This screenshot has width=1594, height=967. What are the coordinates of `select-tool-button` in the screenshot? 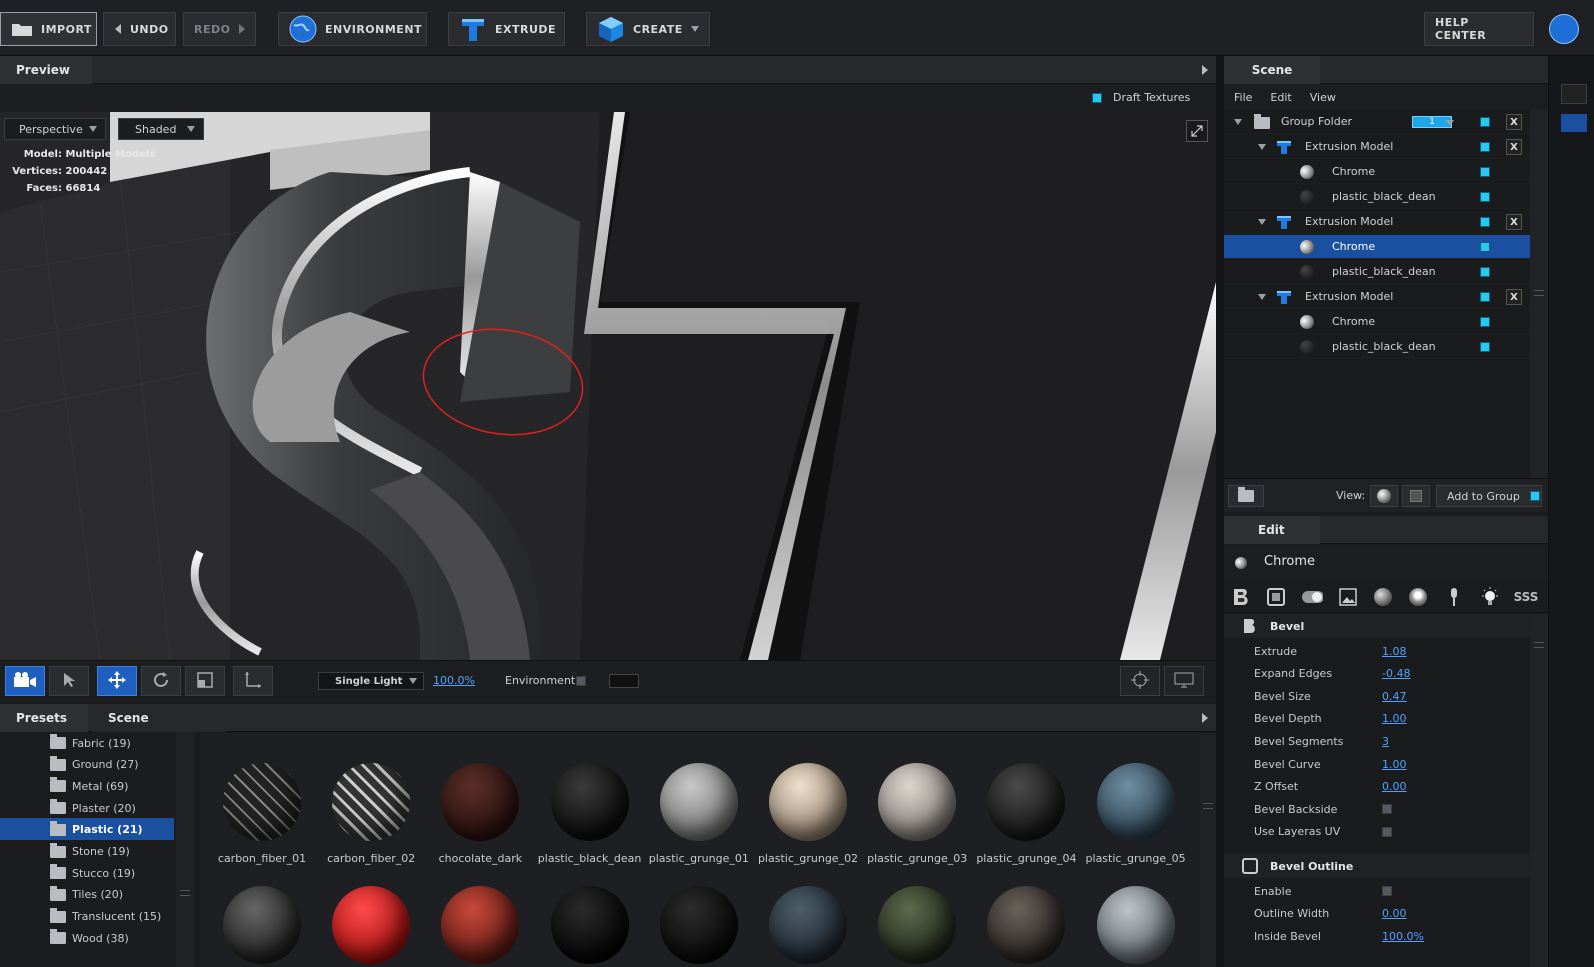 It's located at (69, 681).